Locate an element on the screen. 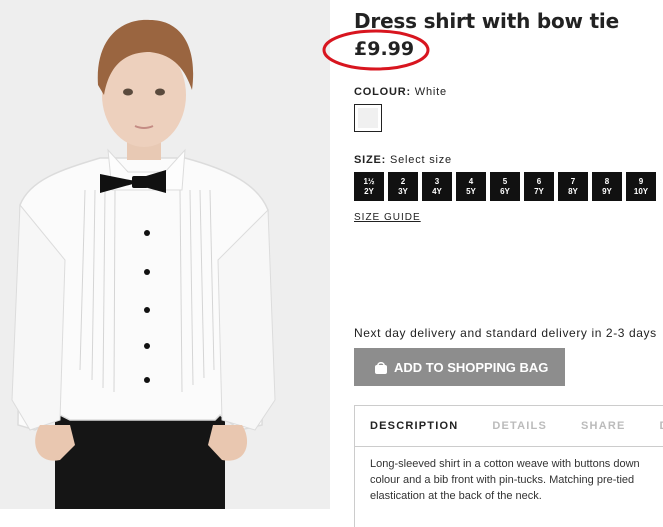 Image resolution: width=663 pixels, height=527 pixels. size-option: 6 7Y is located at coordinates (539, 186).